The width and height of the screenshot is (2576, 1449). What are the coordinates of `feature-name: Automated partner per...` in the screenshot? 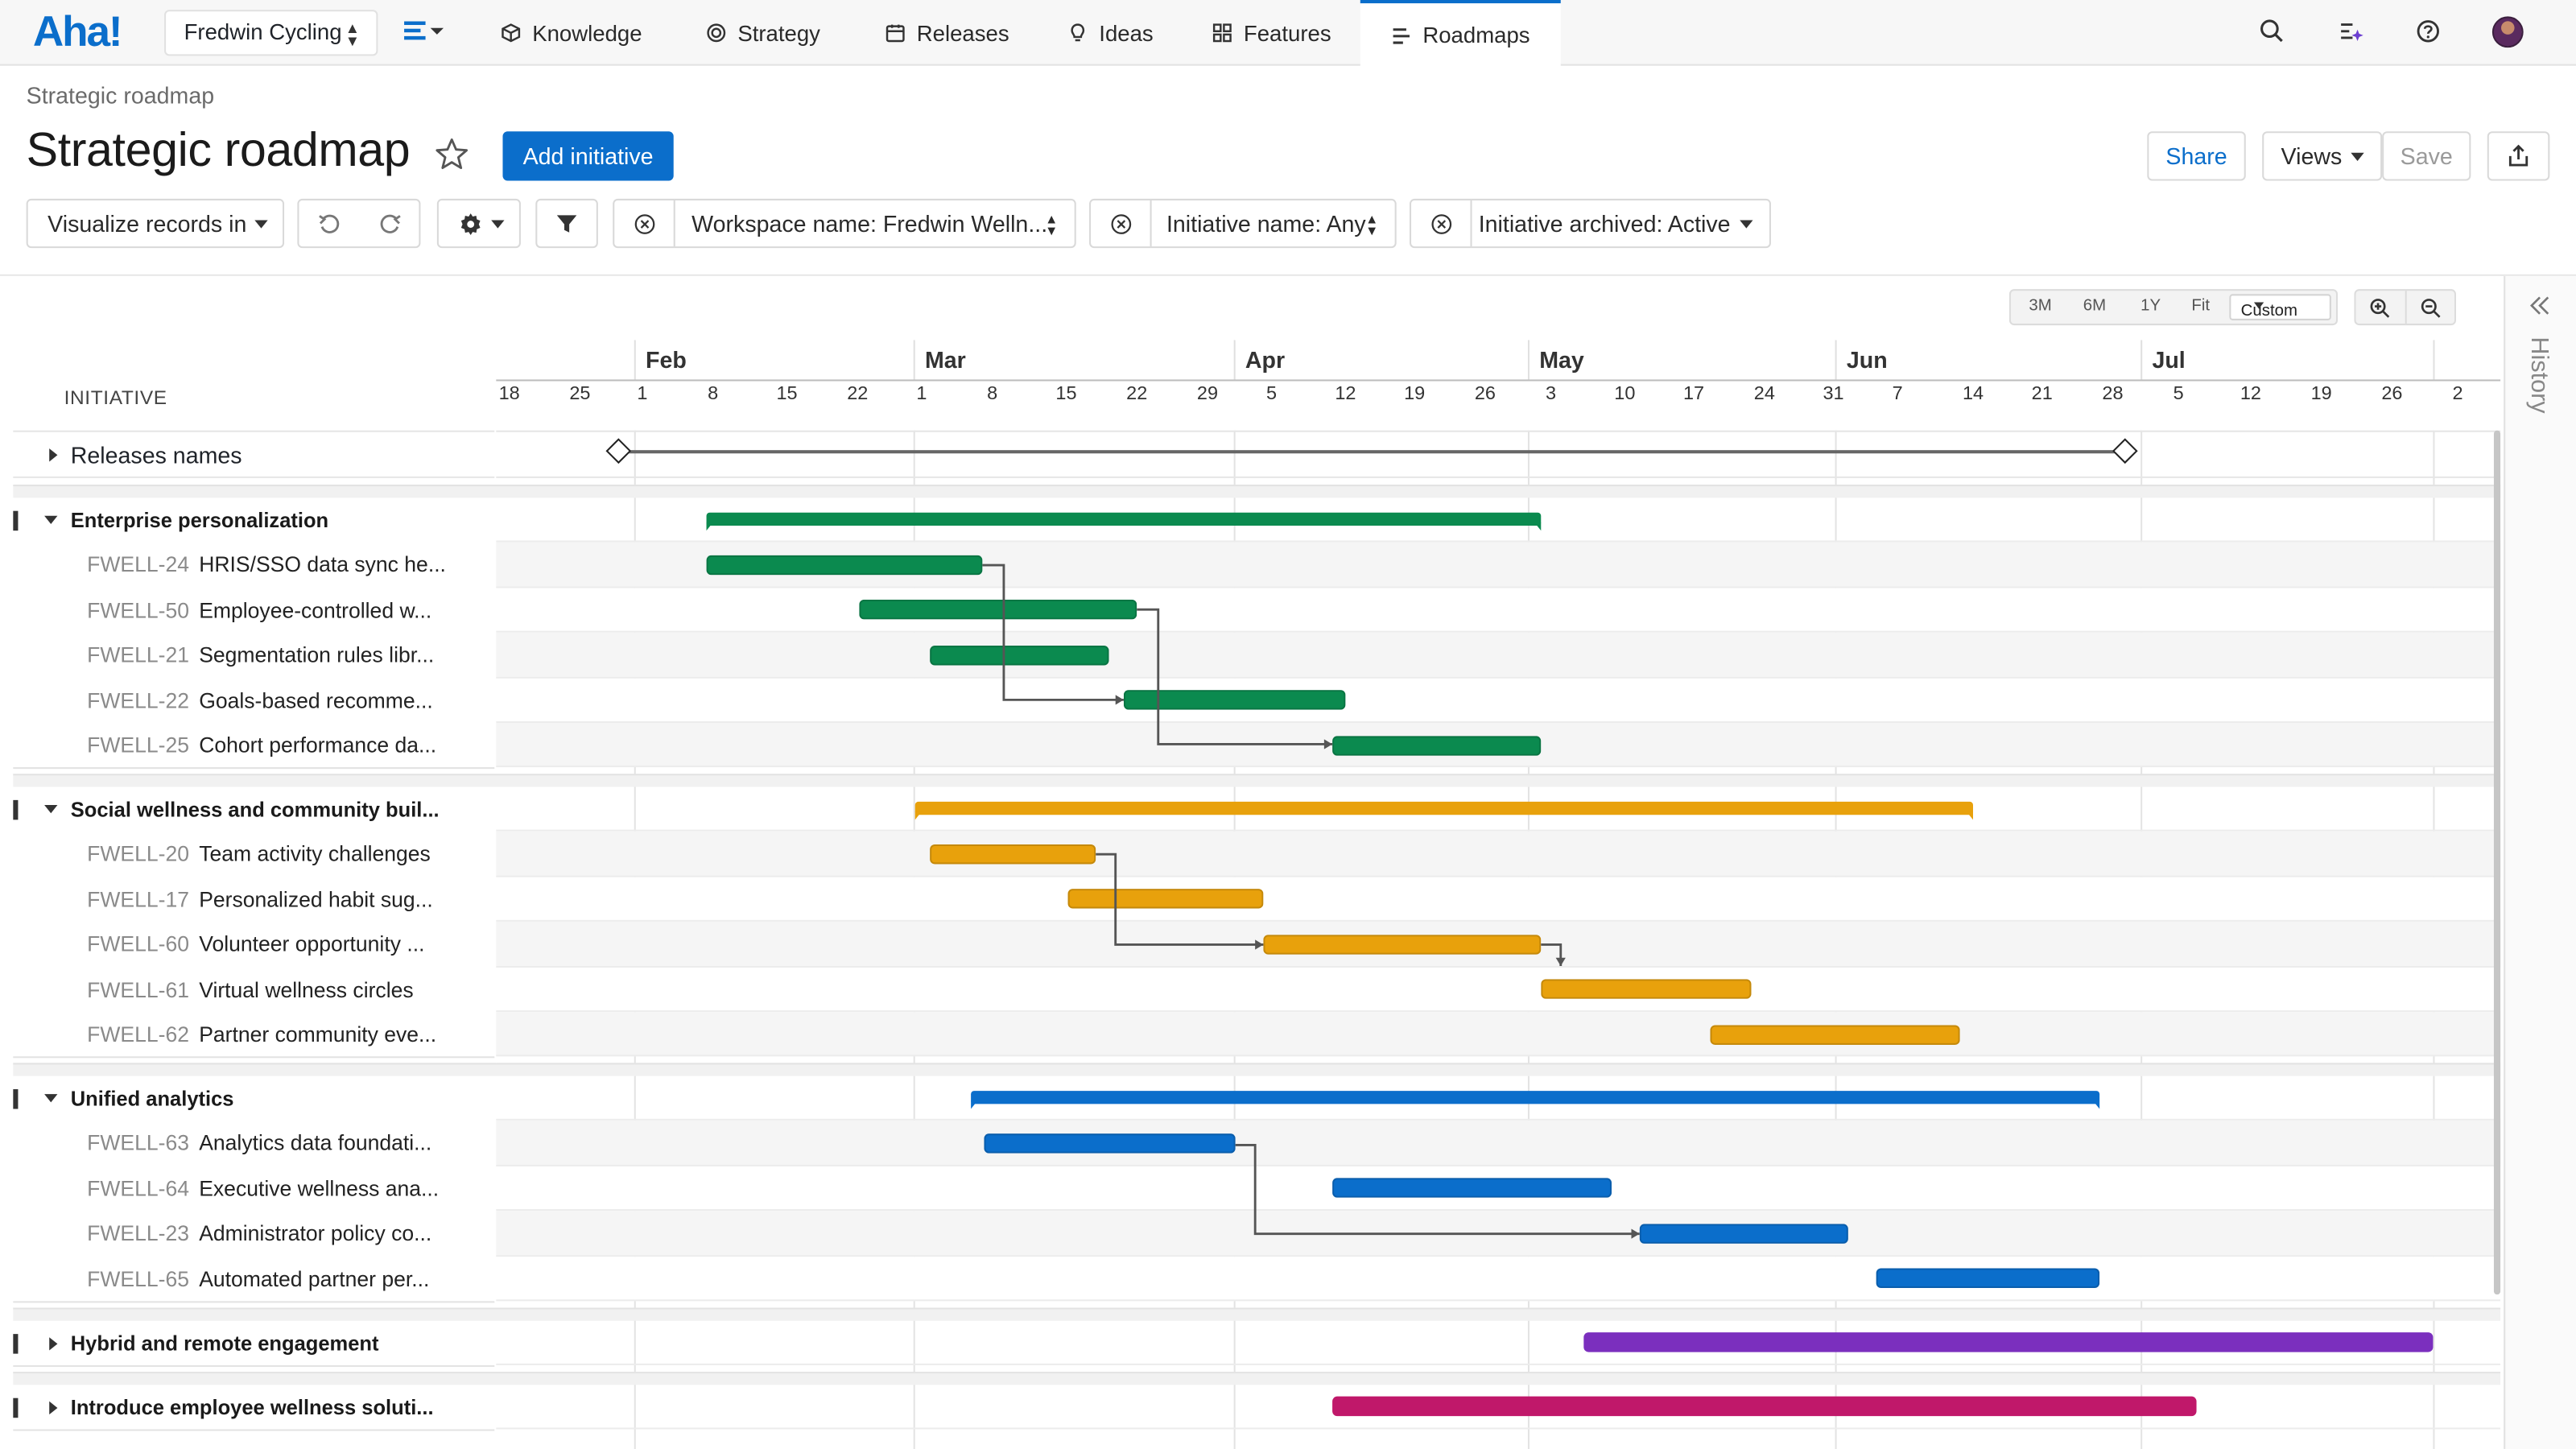 It's located at (314, 1278).